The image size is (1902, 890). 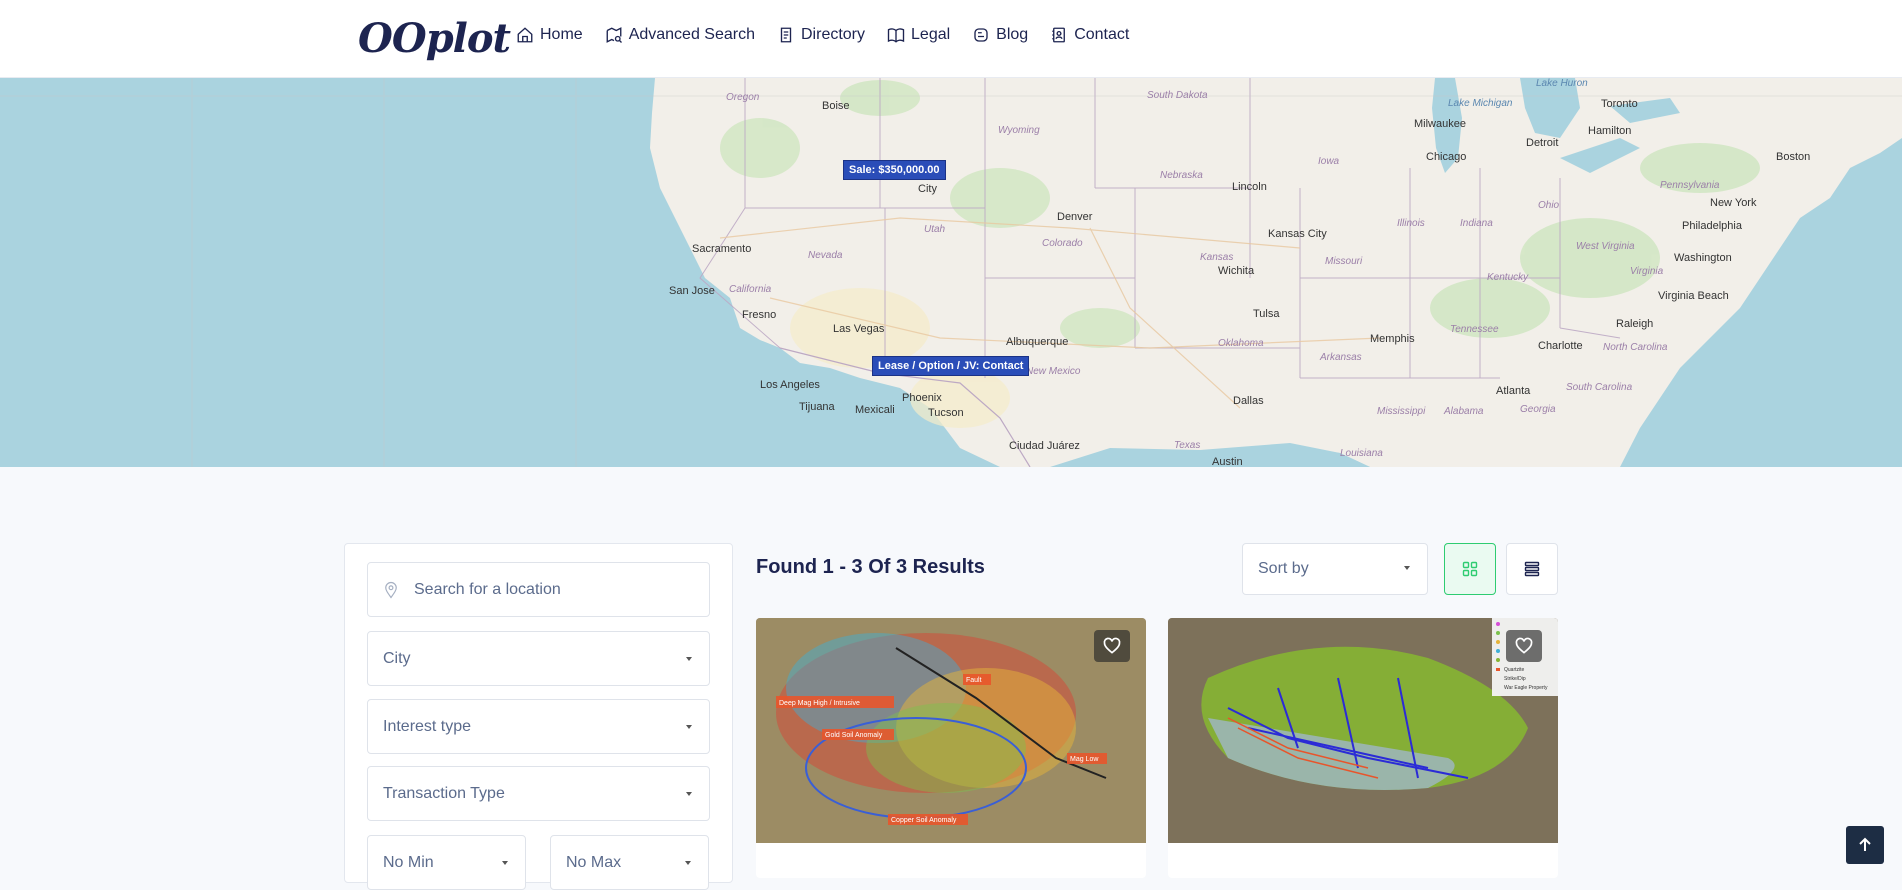 I want to click on city-label: Milwaukee, so click(x=1440, y=124).